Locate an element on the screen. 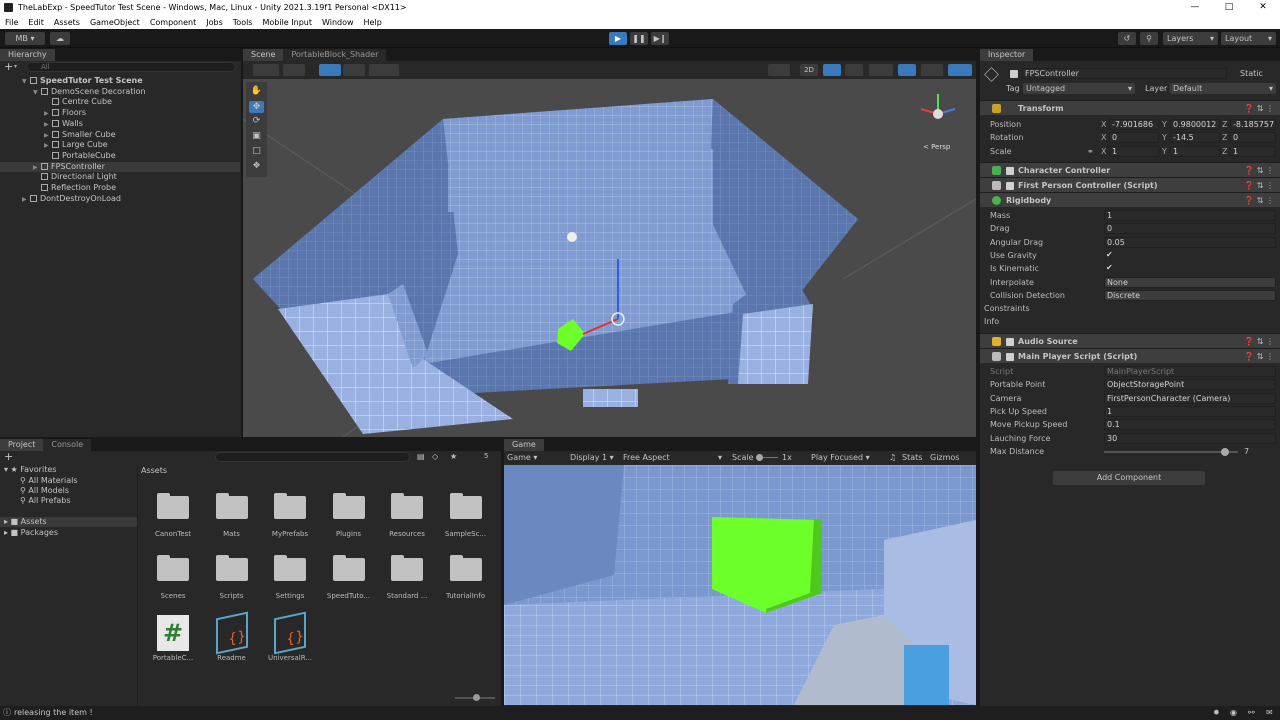  menu-component: Component is located at coordinates (173, 22).